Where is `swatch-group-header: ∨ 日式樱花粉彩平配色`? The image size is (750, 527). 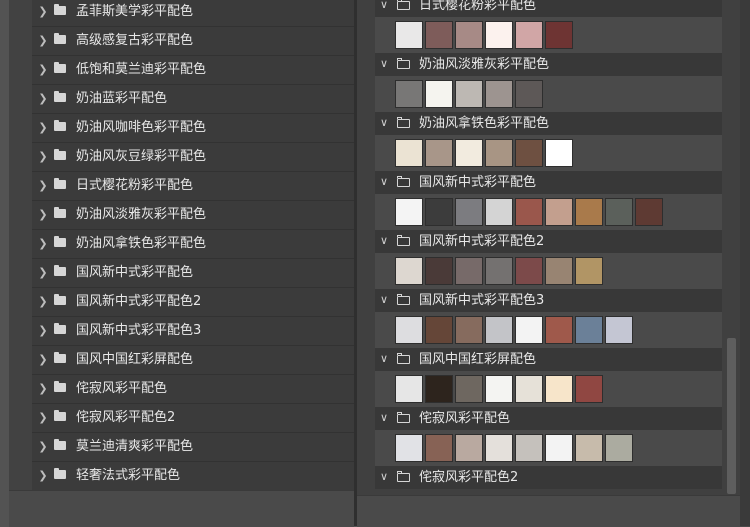 swatch-group-header: ∨ 日式樱花粉彩平配色 is located at coordinates (548, 8).